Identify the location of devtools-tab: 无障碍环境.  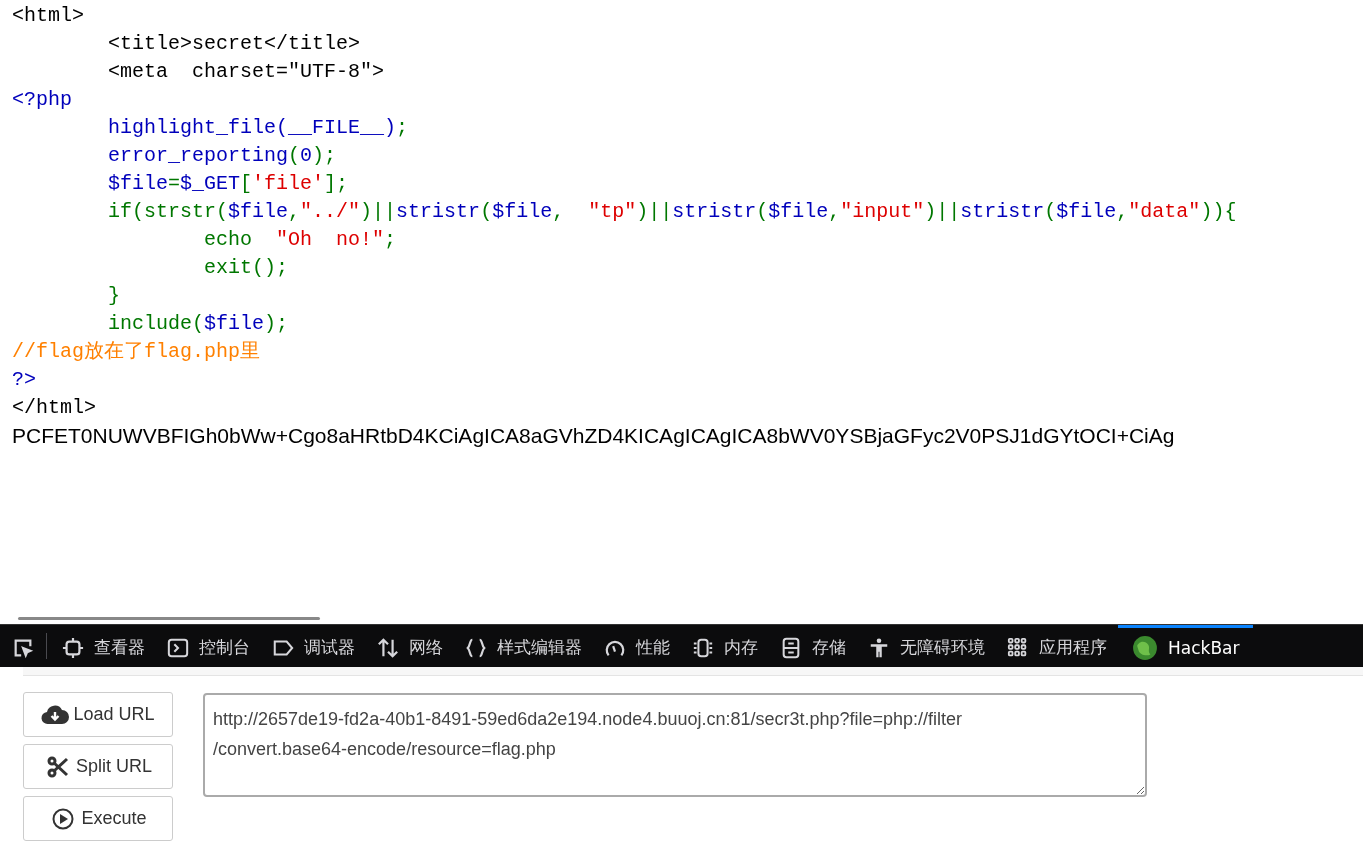
(926, 646).